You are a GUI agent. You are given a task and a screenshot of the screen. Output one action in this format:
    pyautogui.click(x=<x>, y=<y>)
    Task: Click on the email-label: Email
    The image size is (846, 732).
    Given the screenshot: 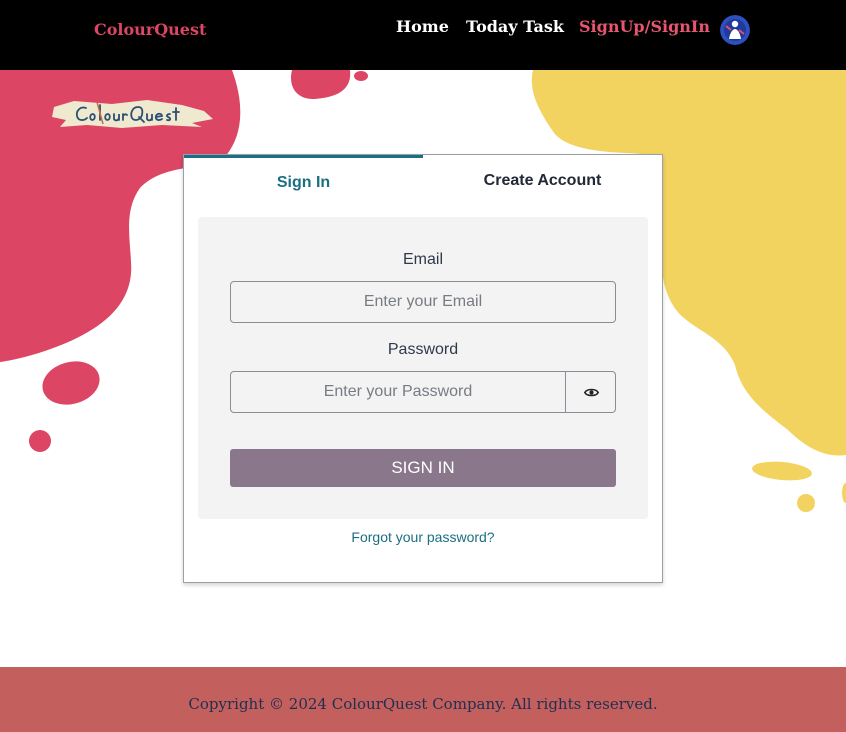 What is the action you would take?
    pyautogui.click(x=422, y=259)
    